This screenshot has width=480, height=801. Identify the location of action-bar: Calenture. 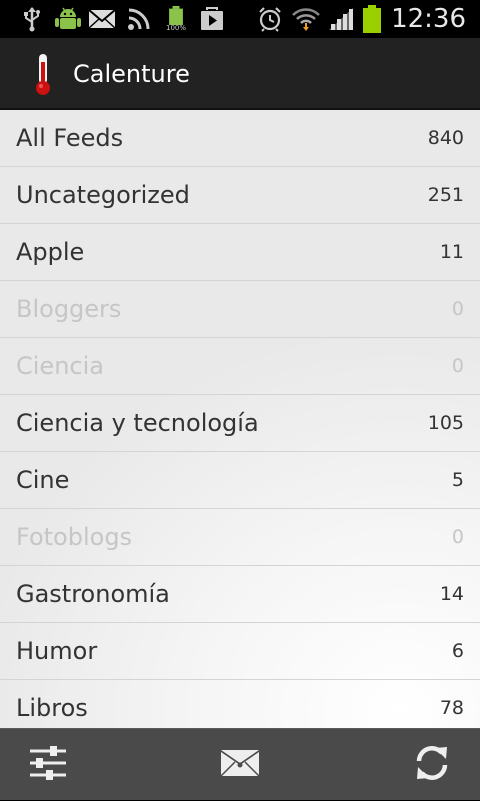
(240, 74).